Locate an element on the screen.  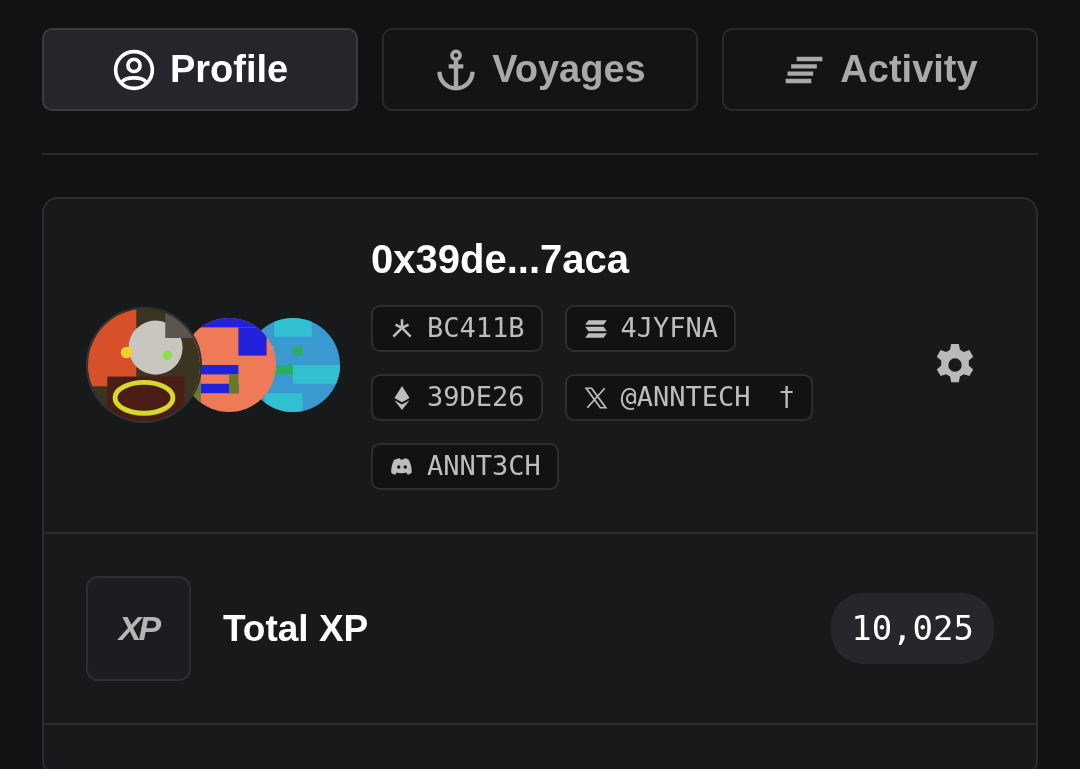
tab: Voyages is located at coordinates (540, 69).